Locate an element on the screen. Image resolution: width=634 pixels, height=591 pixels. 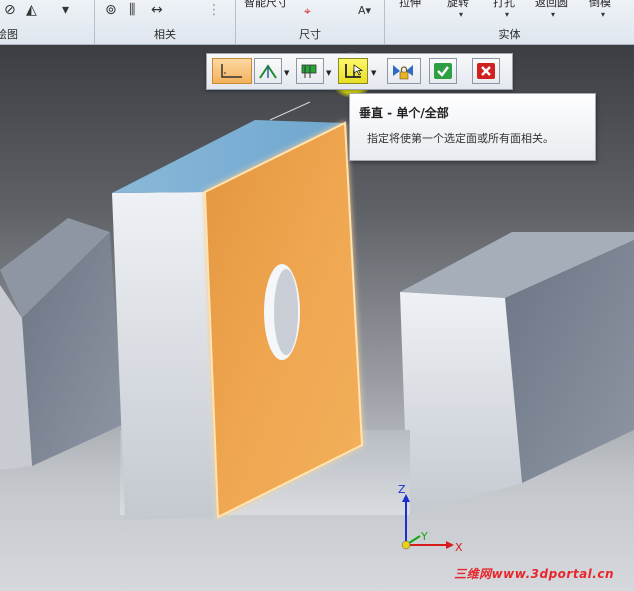
axis-z-label: Z is located at coordinates (402, 489).